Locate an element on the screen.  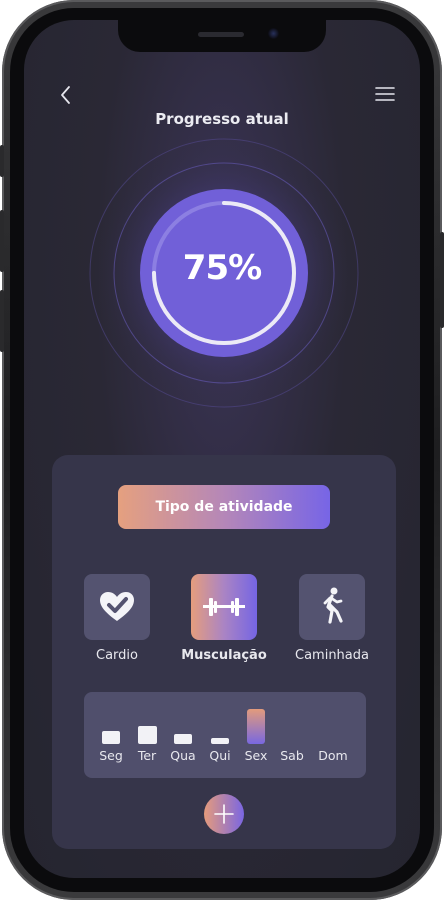
hamburger-menu-icon is located at coordinates (385, 94).